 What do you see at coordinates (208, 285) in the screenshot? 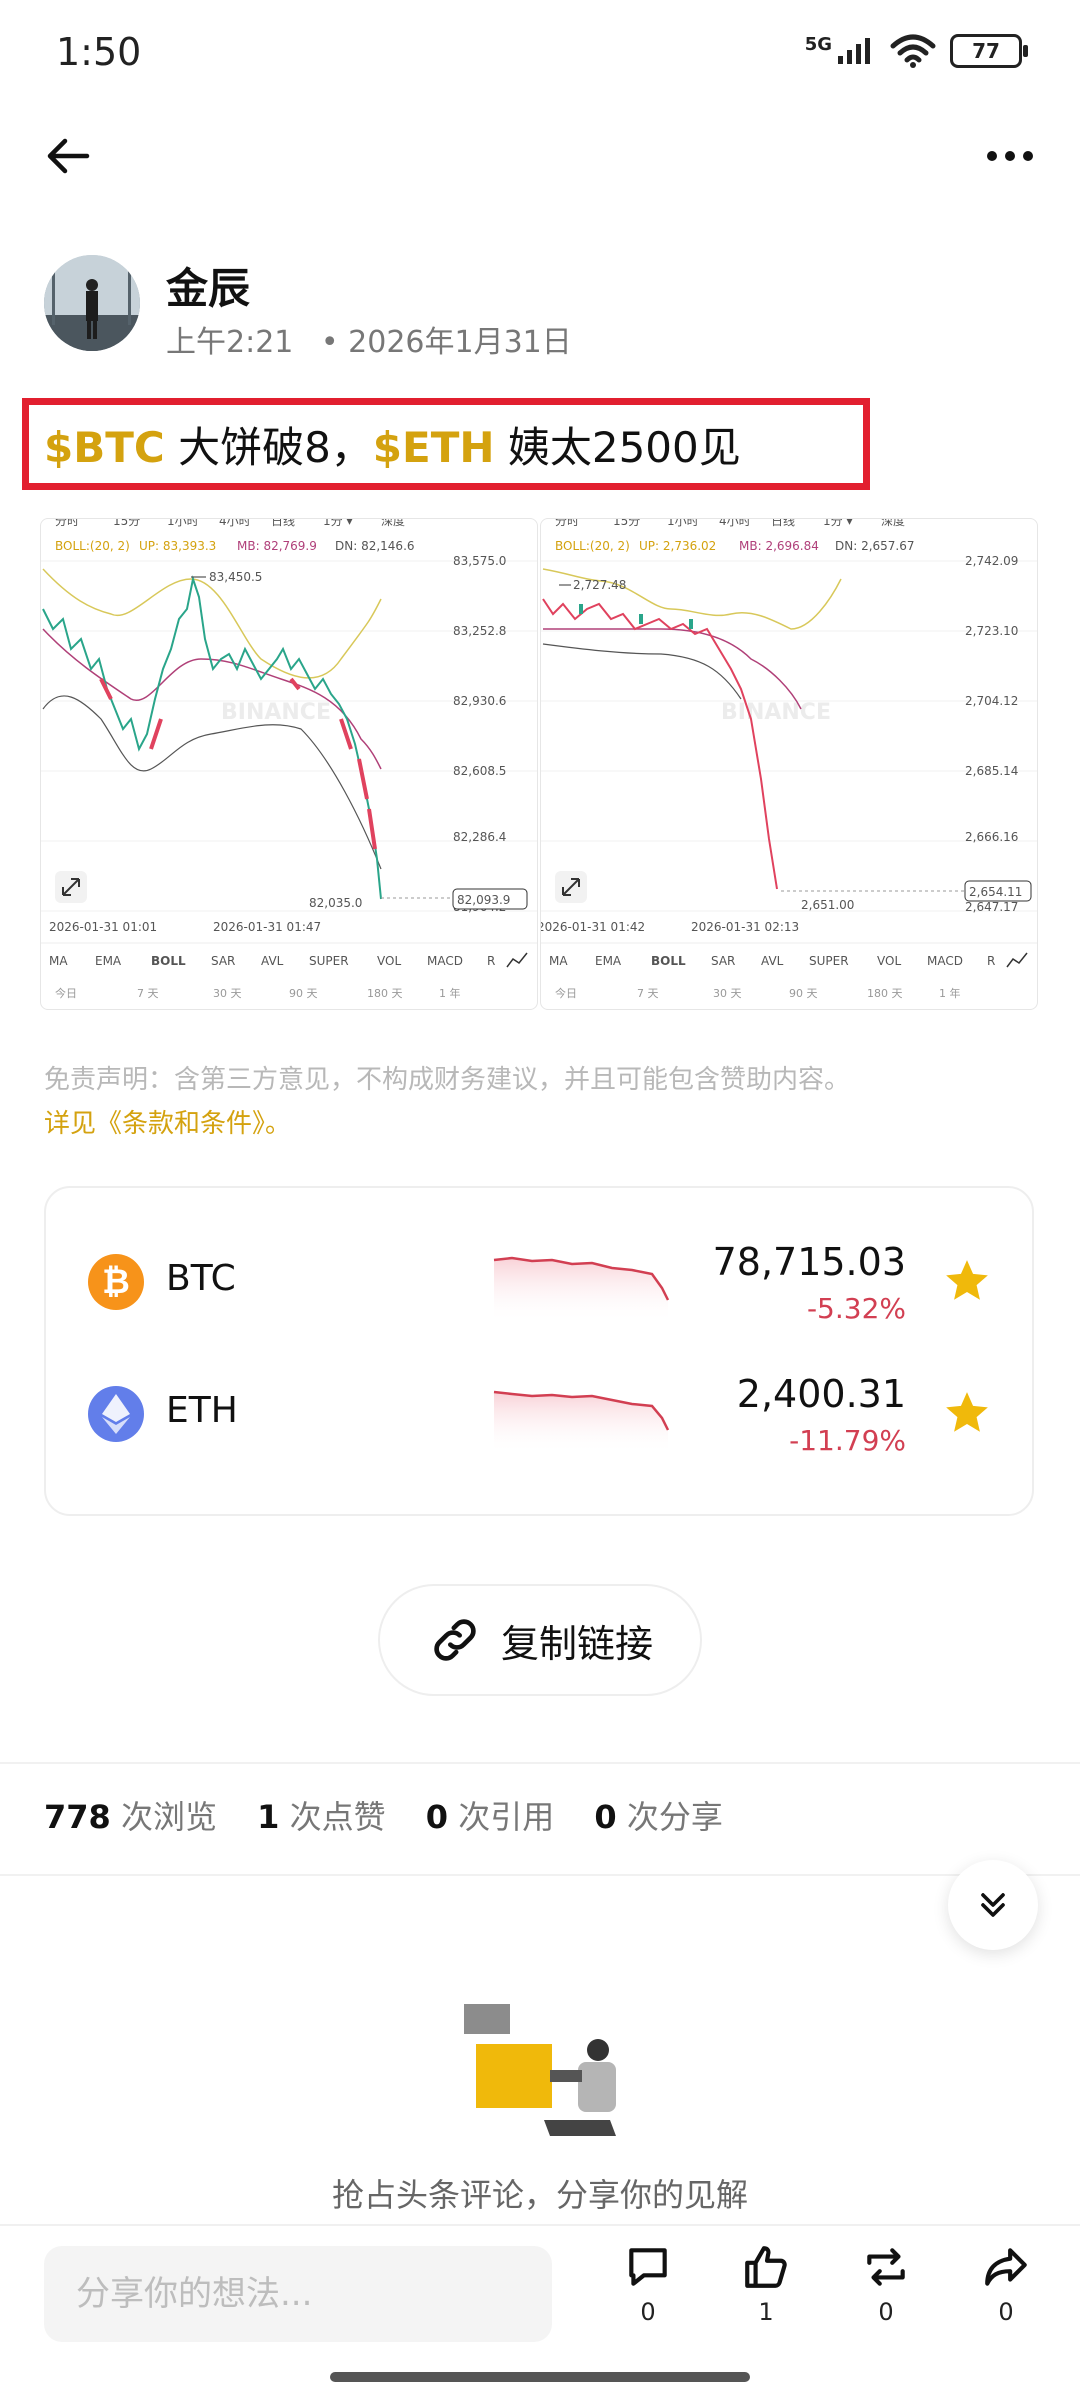
I see `author-name: 金辰` at bounding box center [208, 285].